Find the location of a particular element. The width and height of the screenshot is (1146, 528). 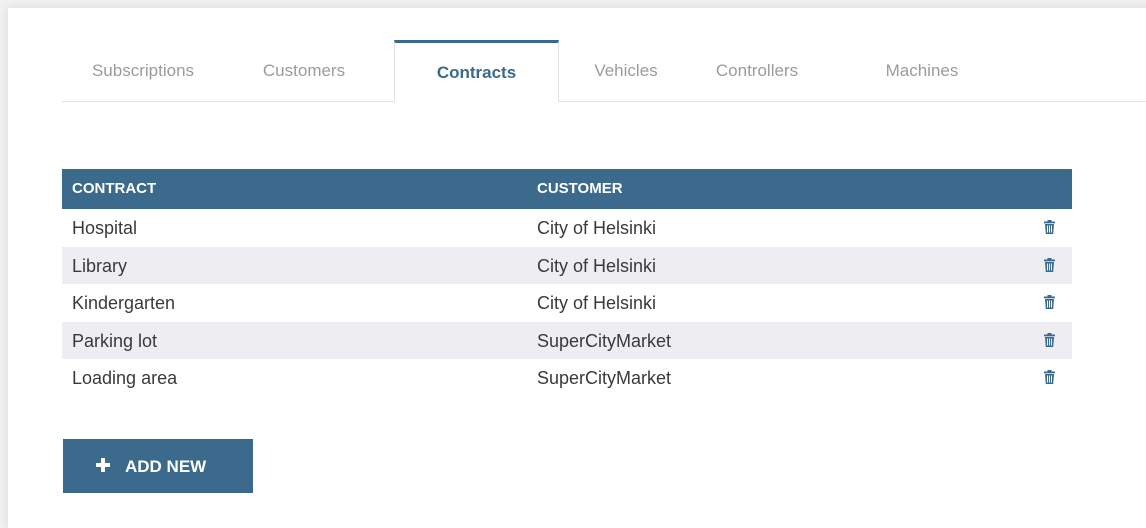

tab-contracts: Contracts is located at coordinates (476, 71).